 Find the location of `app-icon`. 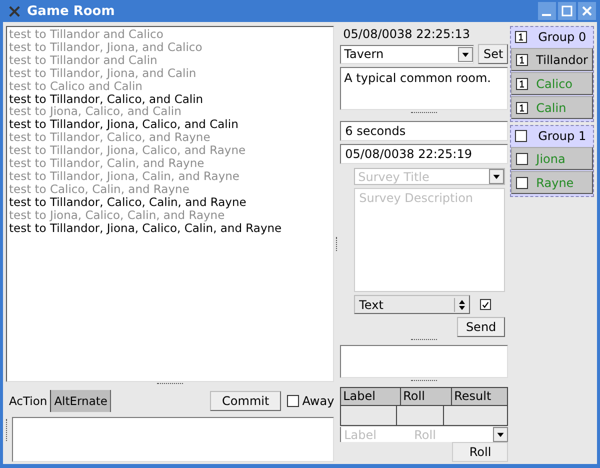

app-icon is located at coordinates (14, 11).